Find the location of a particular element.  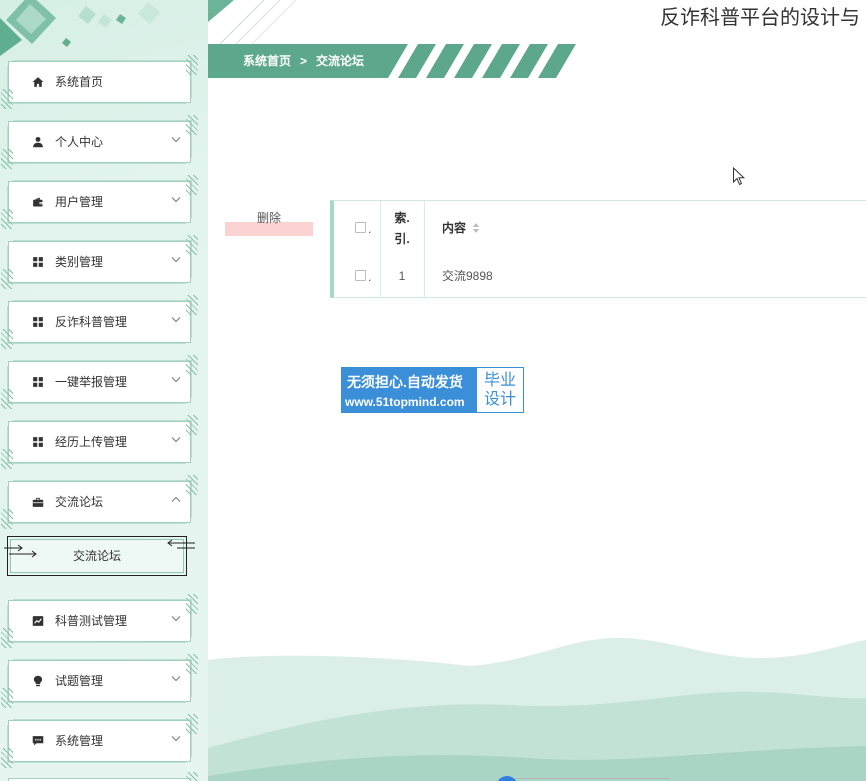

forum-table: . 索. 引. 内容 . 1 交流9898 is located at coordinates (598, 249).